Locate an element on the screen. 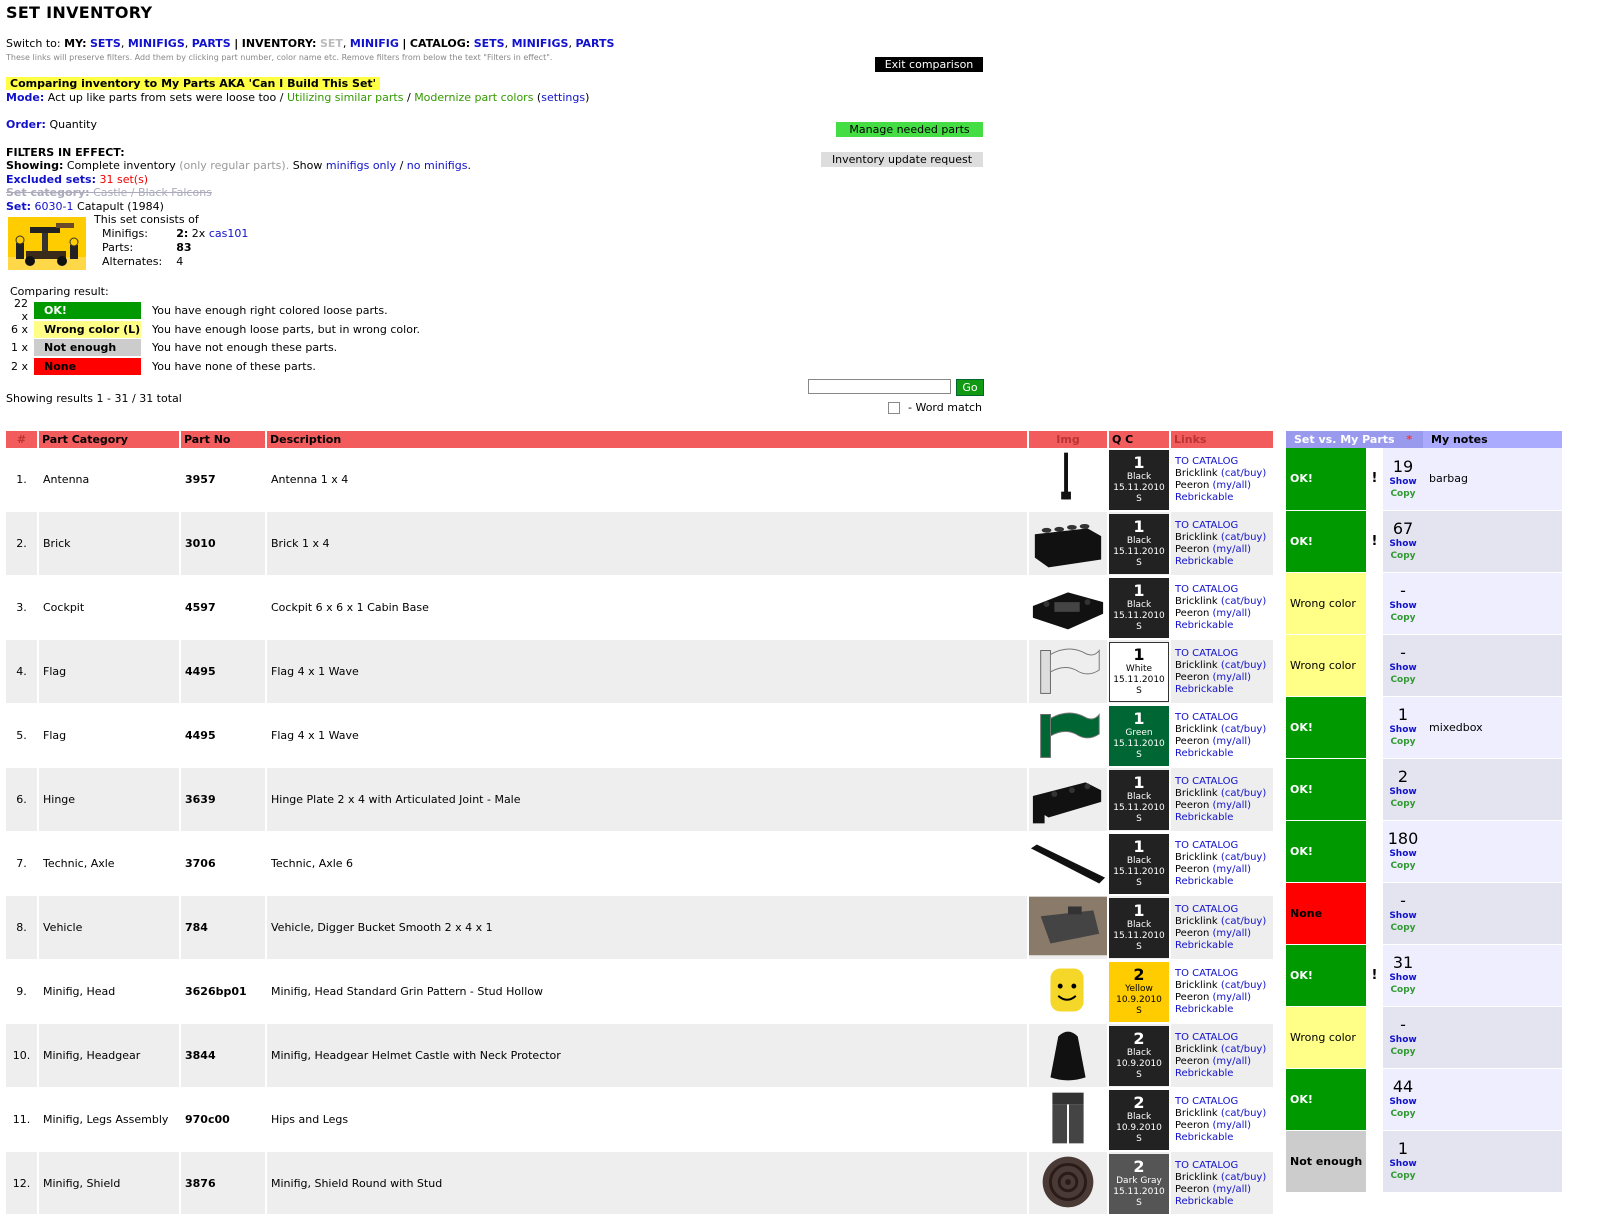  helmet-image is located at coordinates (1068, 1055).